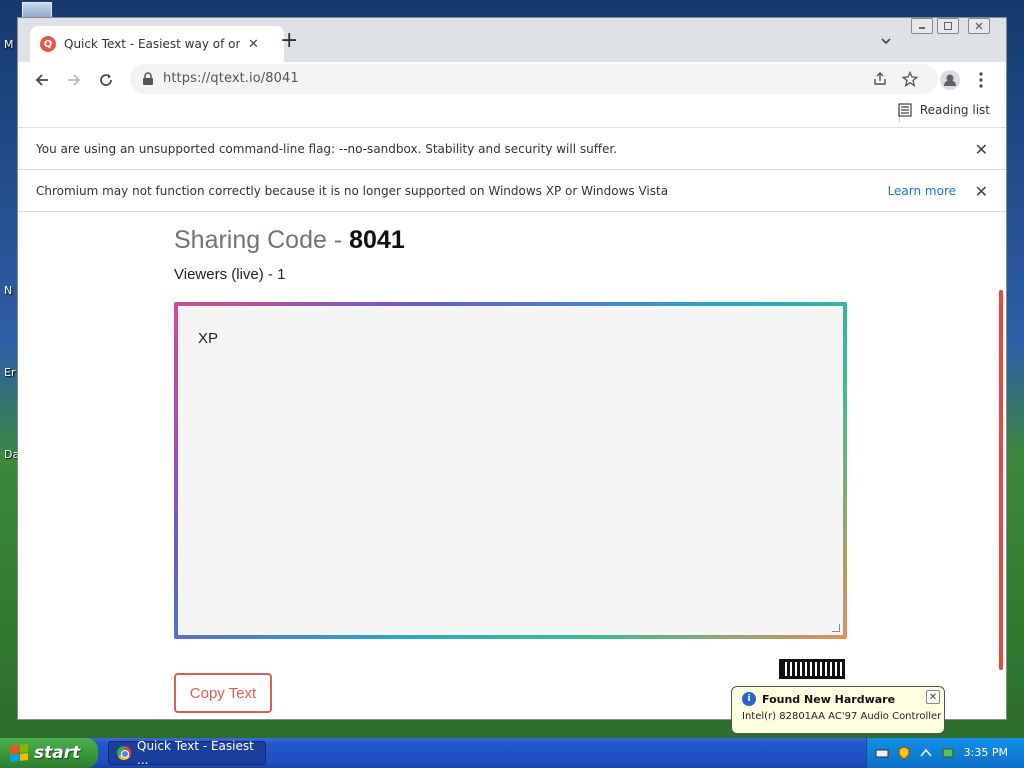  I want to click on back-arrow-icon, so click(41, 80).